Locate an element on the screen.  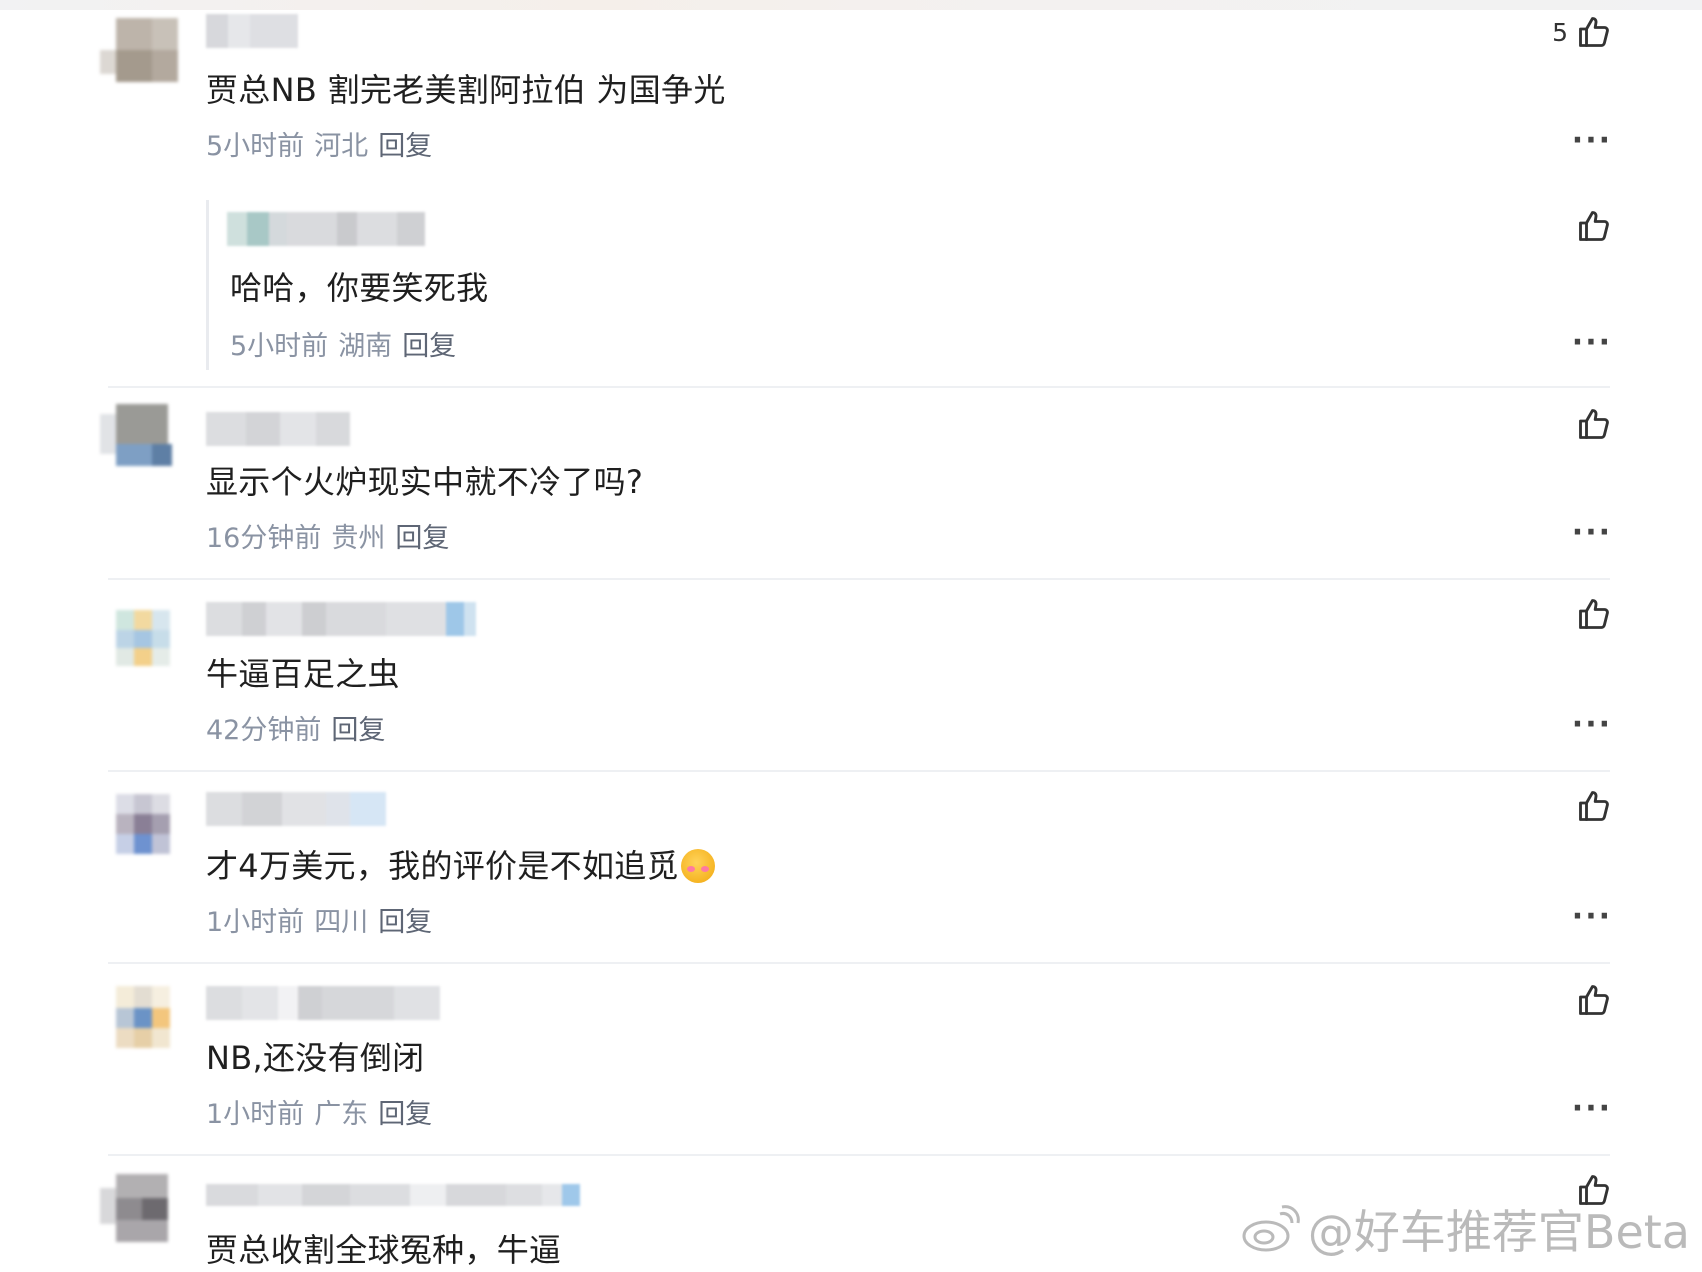
like-count: 5 is located at coordinates (1560, 32).